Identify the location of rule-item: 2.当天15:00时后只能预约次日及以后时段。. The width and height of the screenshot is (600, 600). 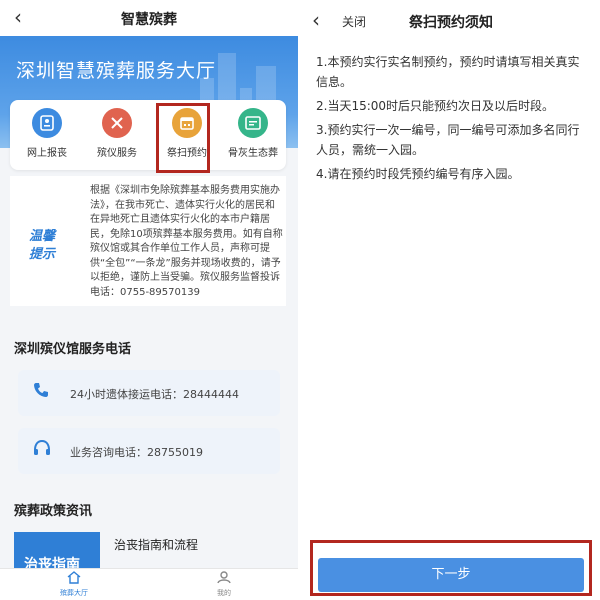
(435, 106).